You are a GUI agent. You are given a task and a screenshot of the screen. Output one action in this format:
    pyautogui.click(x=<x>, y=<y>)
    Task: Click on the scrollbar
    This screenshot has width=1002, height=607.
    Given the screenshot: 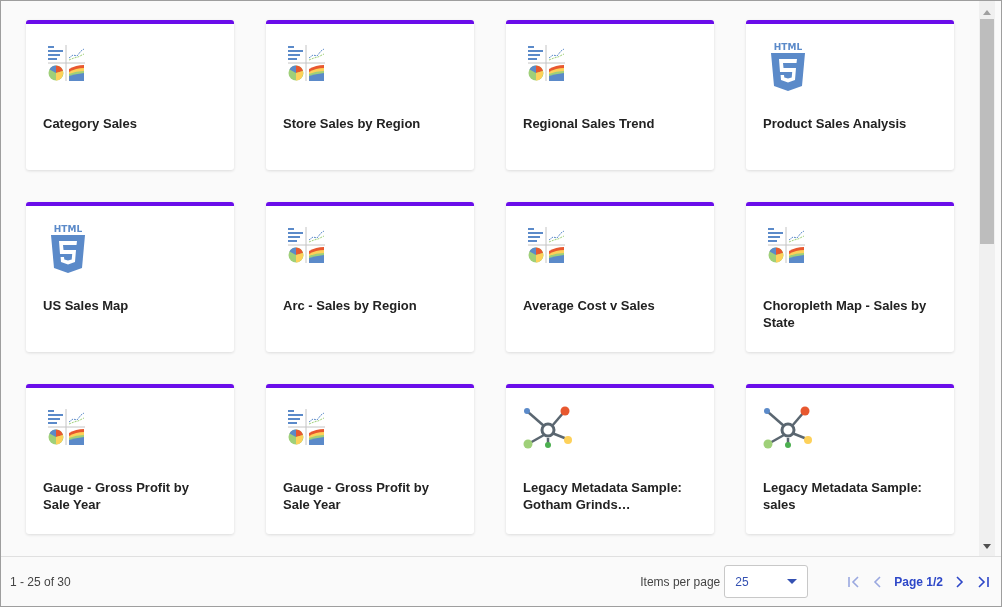 What is the action you would take?
    pyautogui.click(x=987, y=278)
    